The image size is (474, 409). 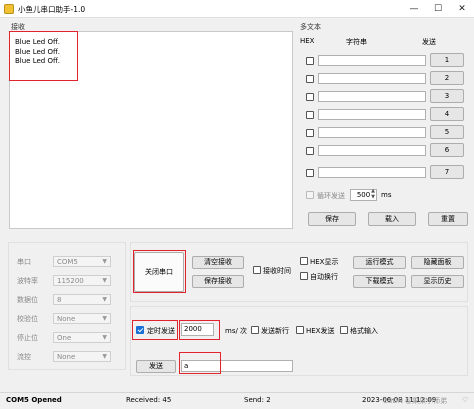 I want to click on parity-value: None, so click(x=66, y=319).